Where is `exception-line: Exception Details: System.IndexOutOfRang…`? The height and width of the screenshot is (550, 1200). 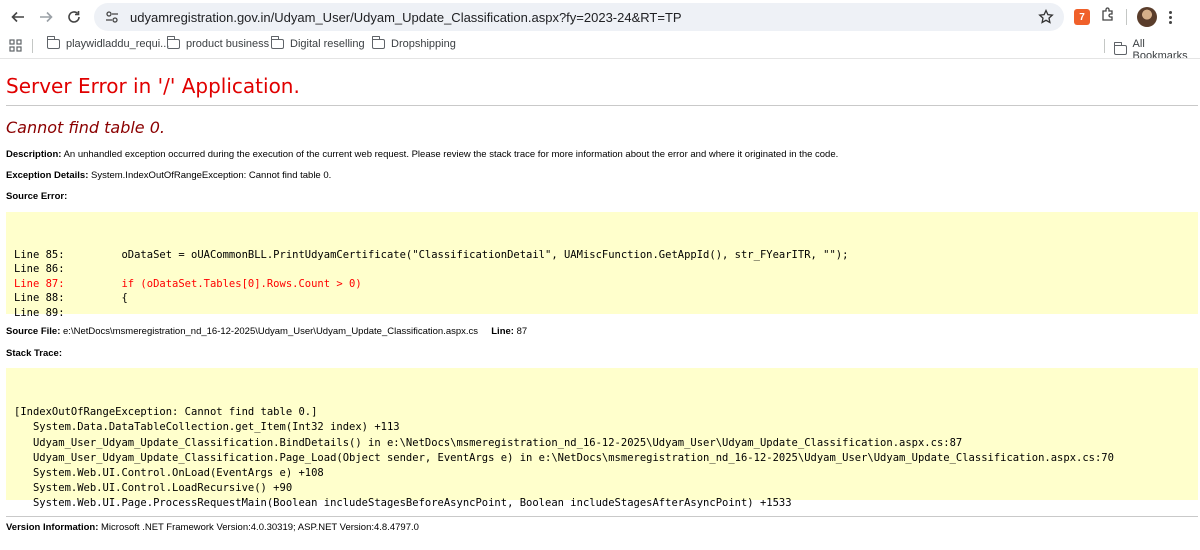 exception-line: Exception Details: System.IndexOutOfRang… is located at coordinates (168, 175).